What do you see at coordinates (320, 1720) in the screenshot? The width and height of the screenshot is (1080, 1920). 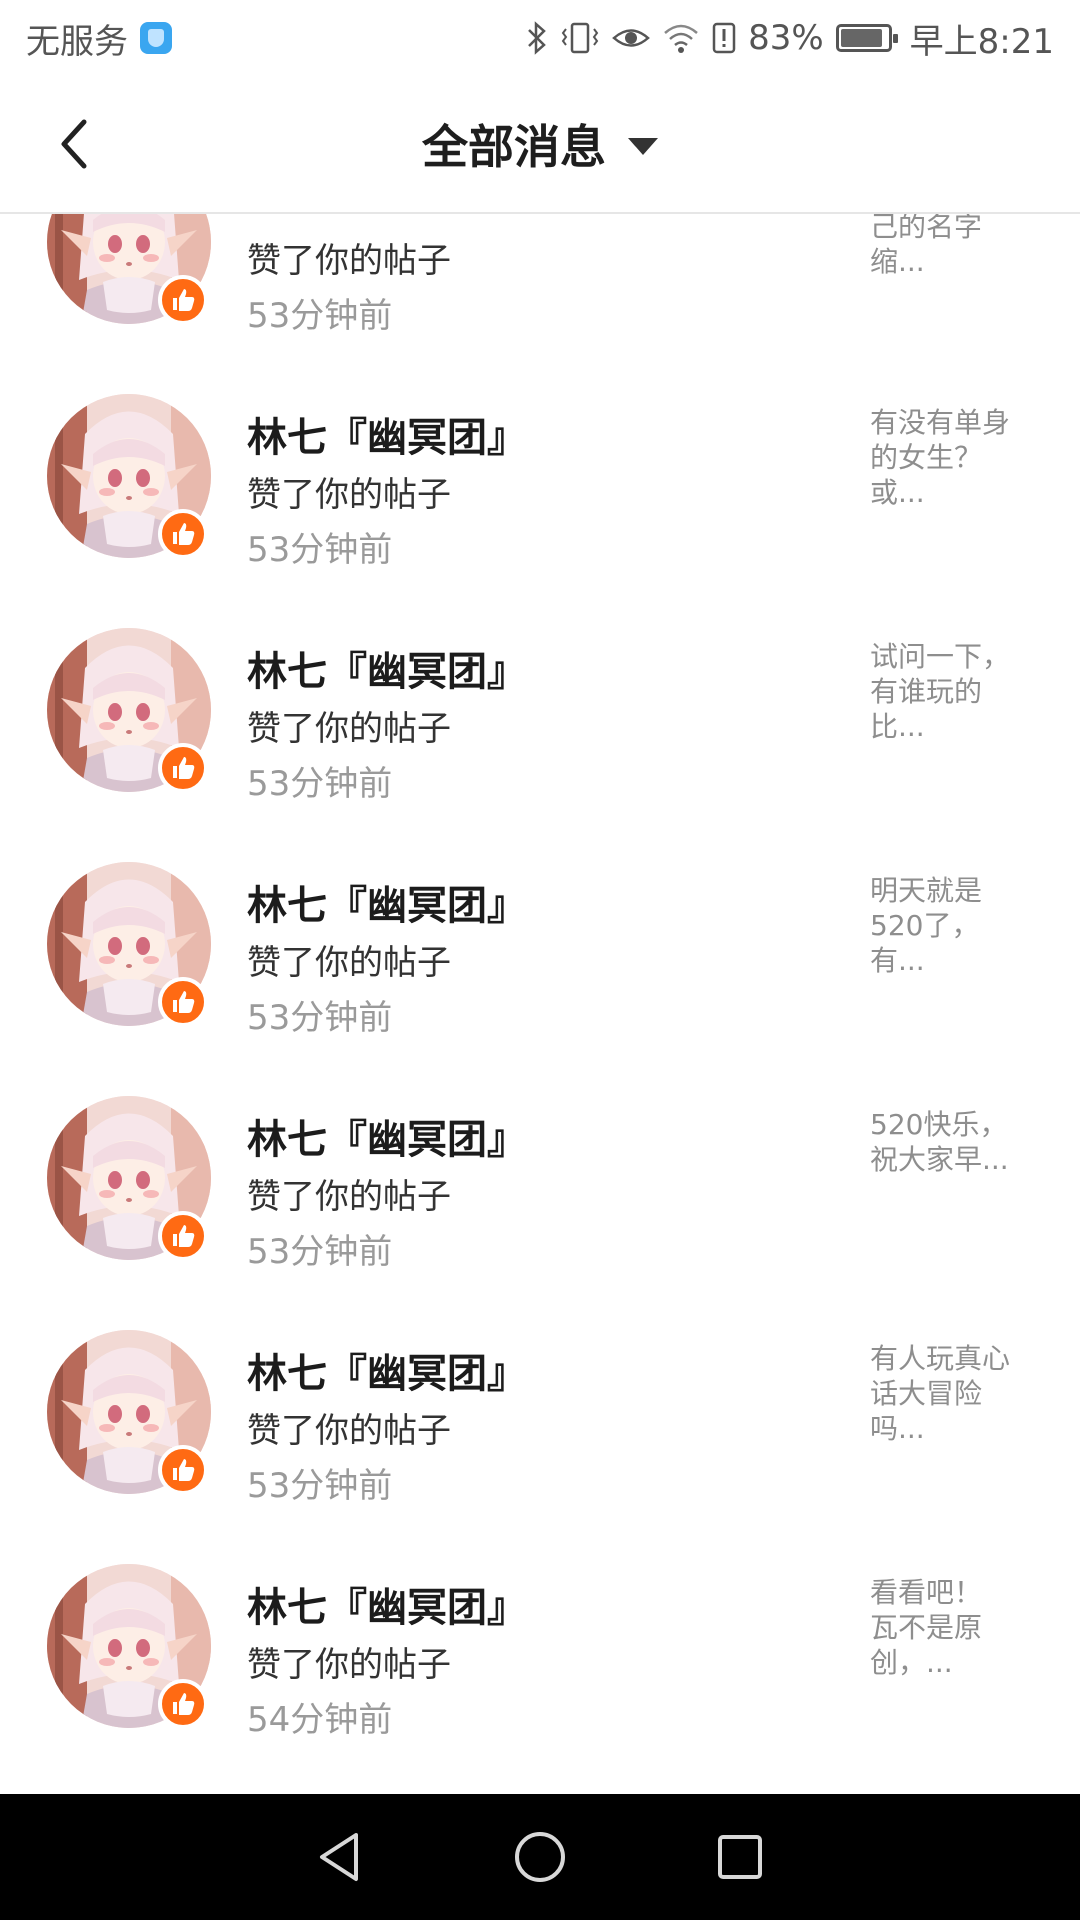 I see `timestamp: 54分钟前` at bounding box center [320, 1720].